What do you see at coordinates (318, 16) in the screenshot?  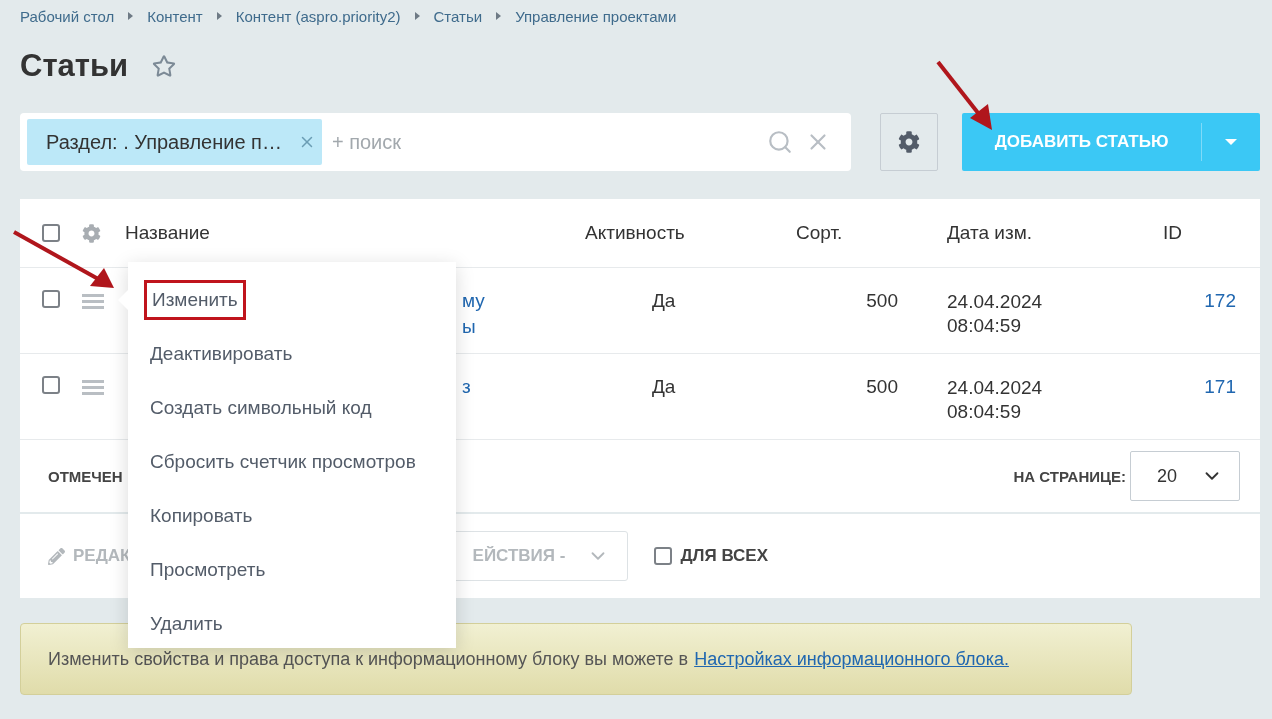 I see `breadcrumb-link: Контент (aspro.priority2)` at bounding box center [318, 16].